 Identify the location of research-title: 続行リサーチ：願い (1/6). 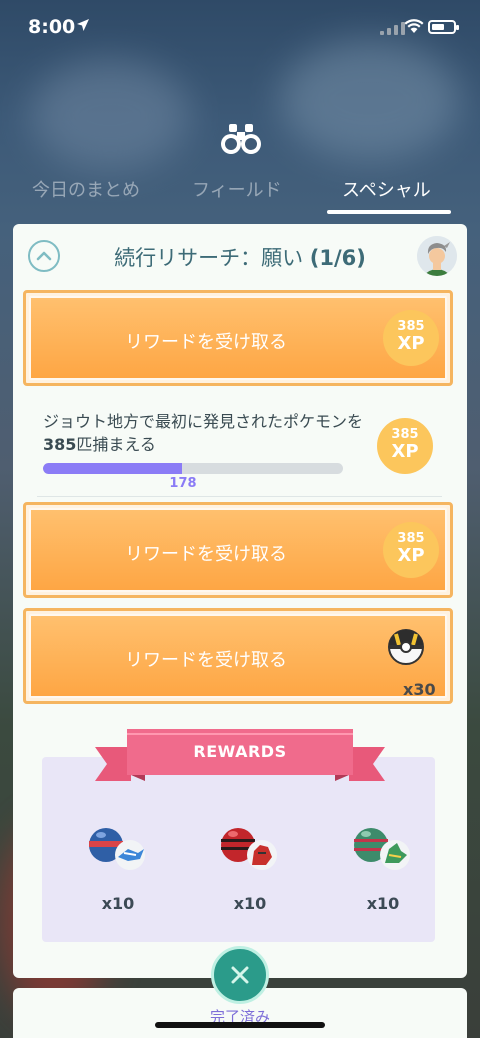
(240, 257).